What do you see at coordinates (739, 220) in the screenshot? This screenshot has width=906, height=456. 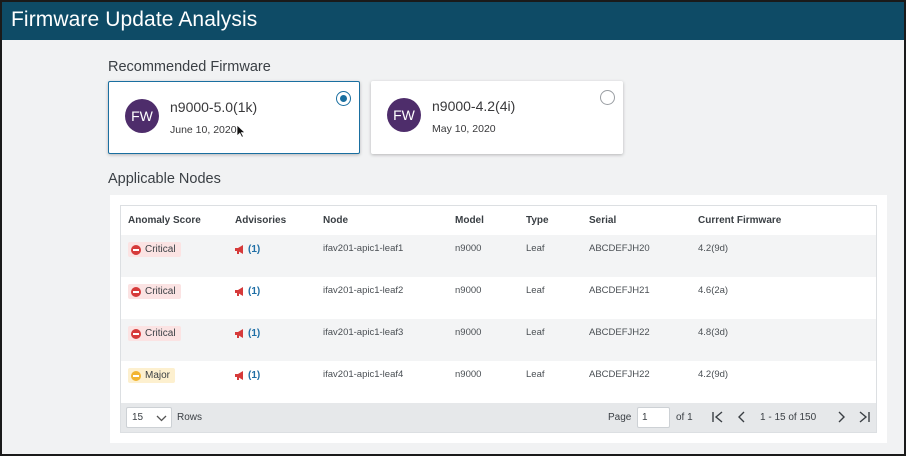 I see `column-header-current-firmware: Current Firmware` at bounding box center [739, 220].